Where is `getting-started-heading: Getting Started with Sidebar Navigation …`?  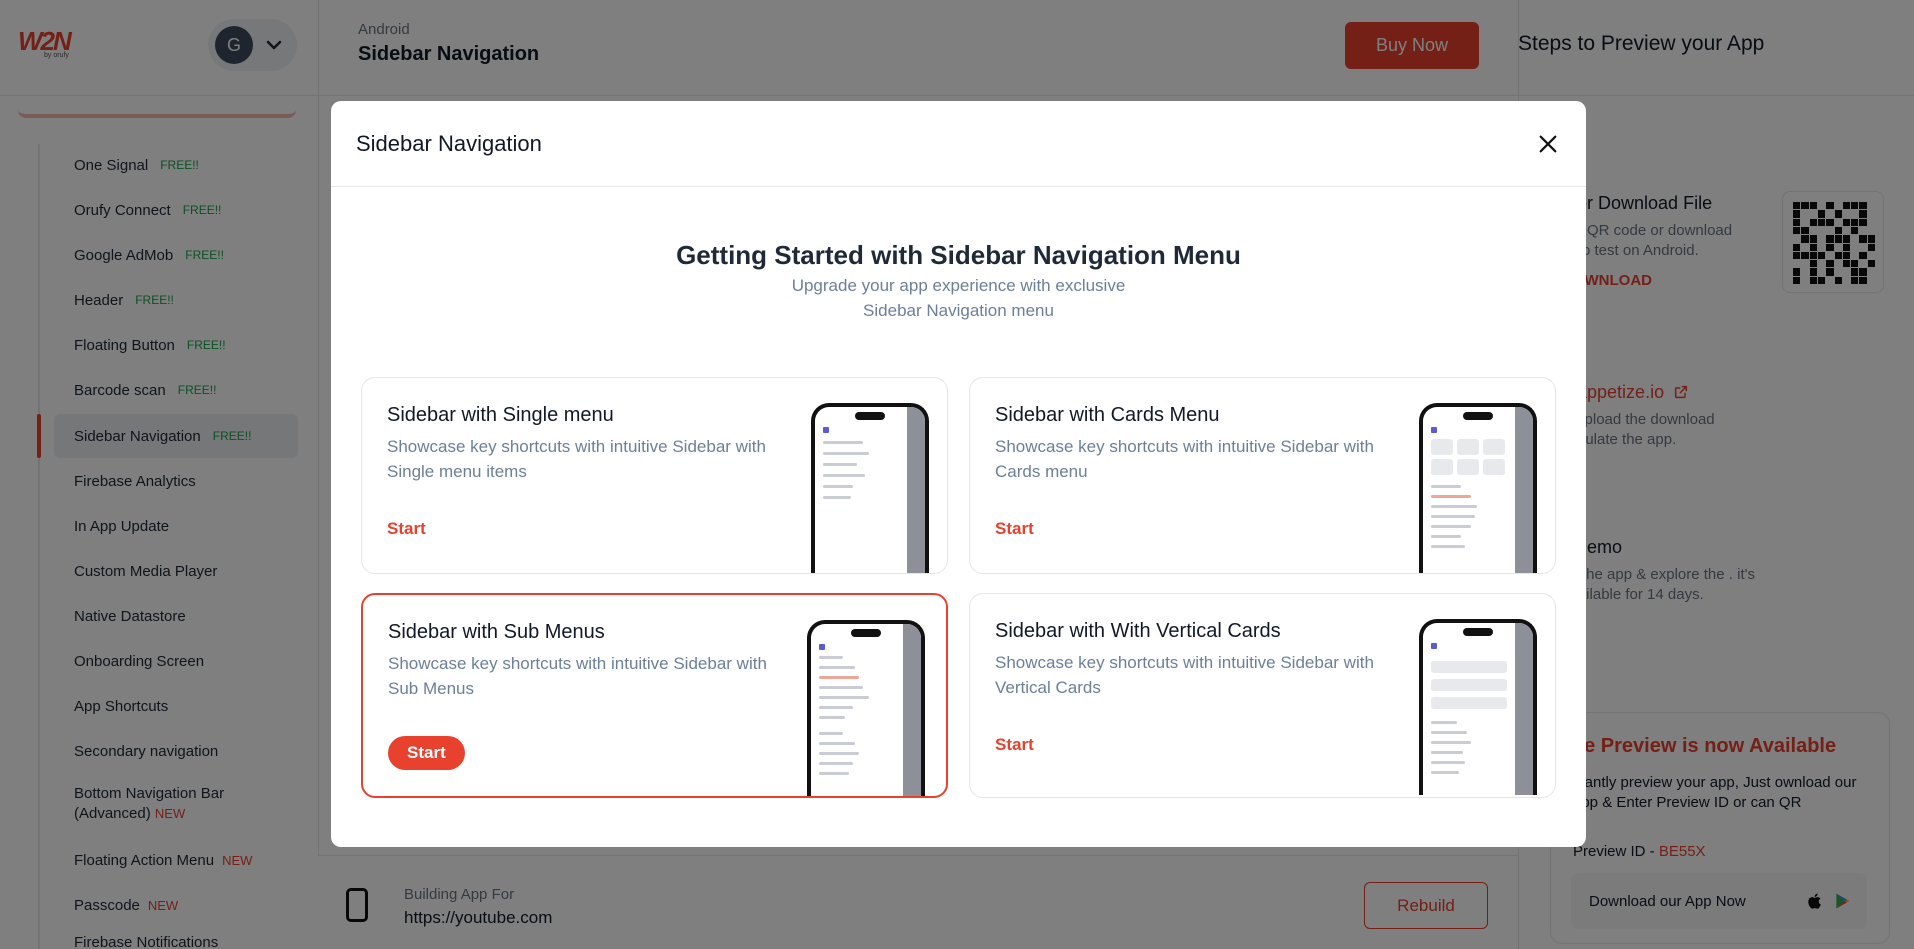
getting-started-heading: Getting Started with Sidebar Navigation … is located at coordinates (958, 255).